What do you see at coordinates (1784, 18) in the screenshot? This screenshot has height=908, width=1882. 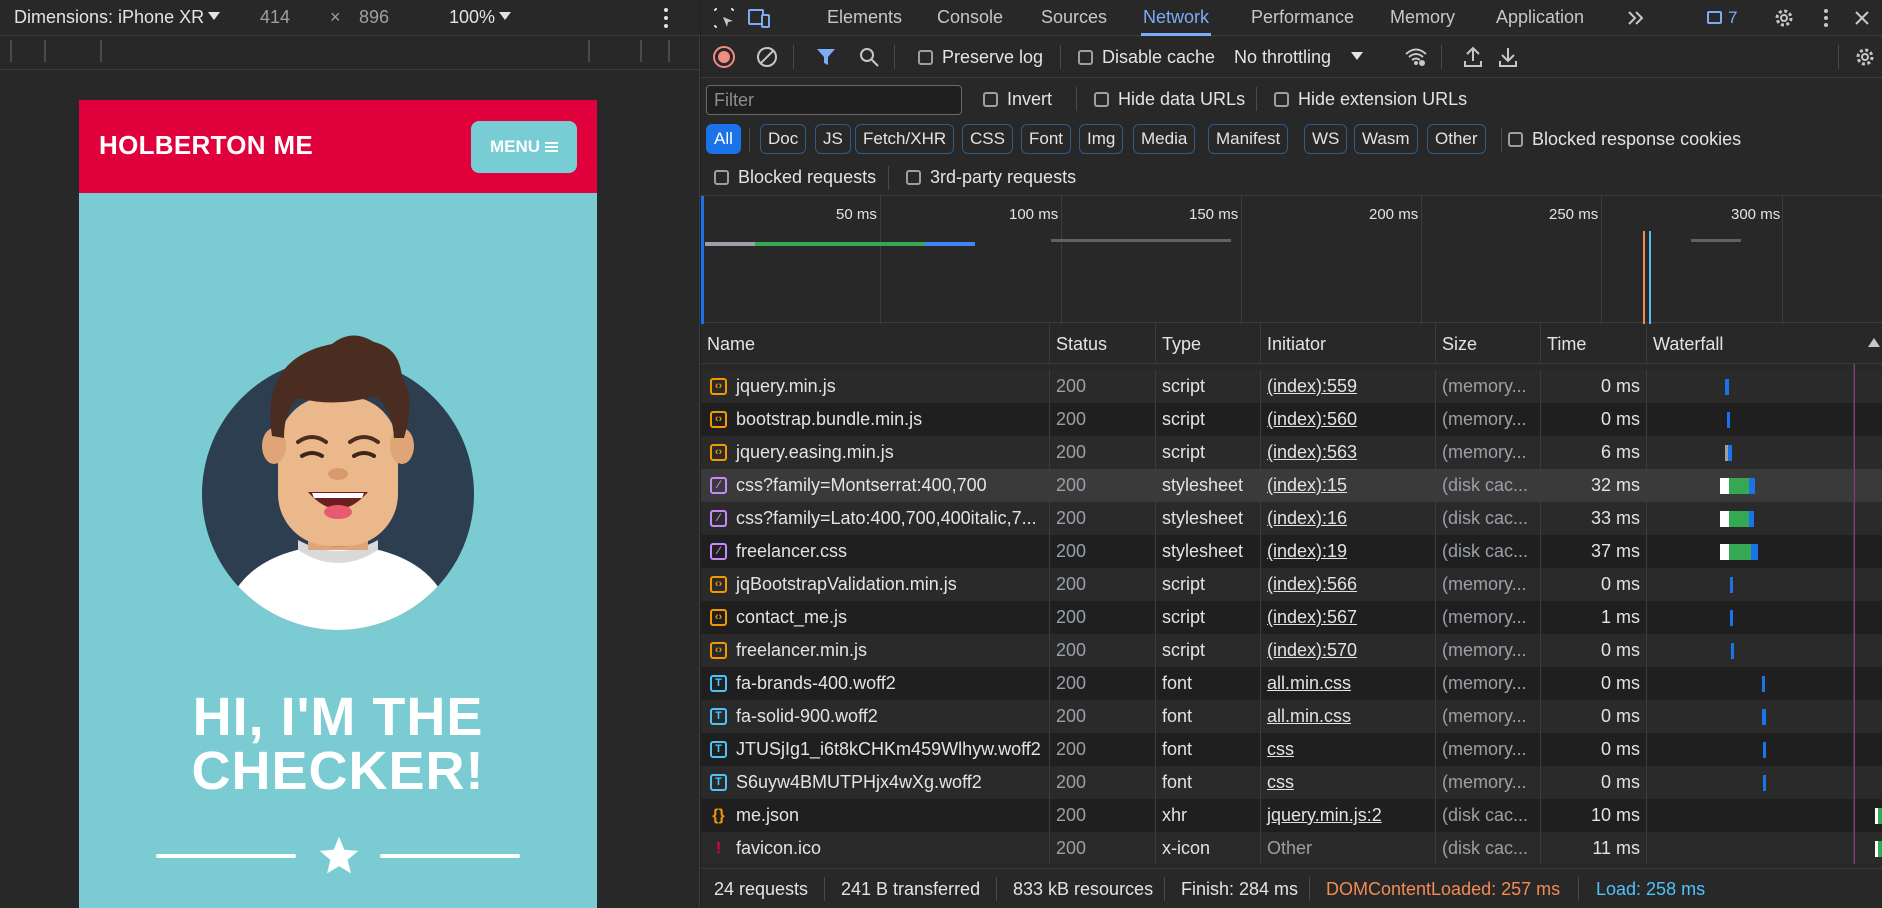 I see `settings-gear-icon` at bounding box center [1784, 18].